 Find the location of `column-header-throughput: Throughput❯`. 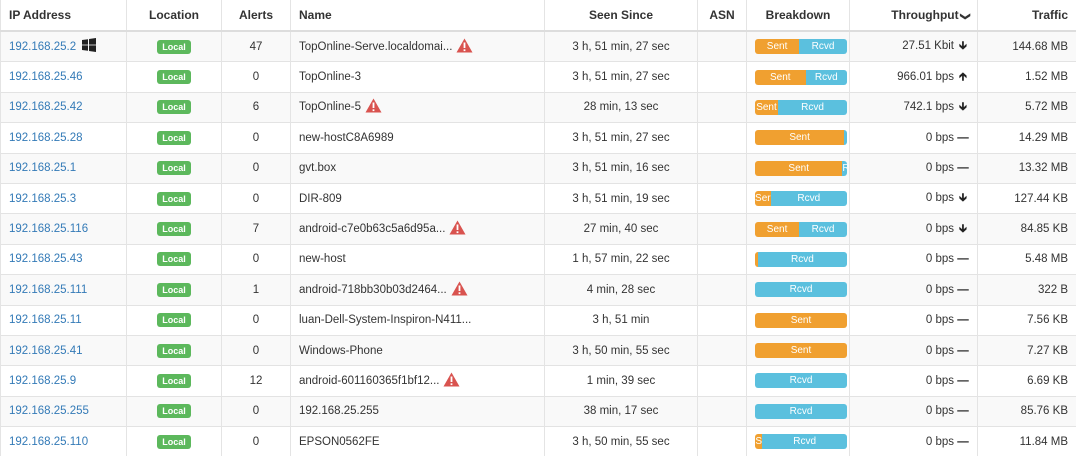

column-header-throughput: Throughput❯ is located at coordinates (913, 16).